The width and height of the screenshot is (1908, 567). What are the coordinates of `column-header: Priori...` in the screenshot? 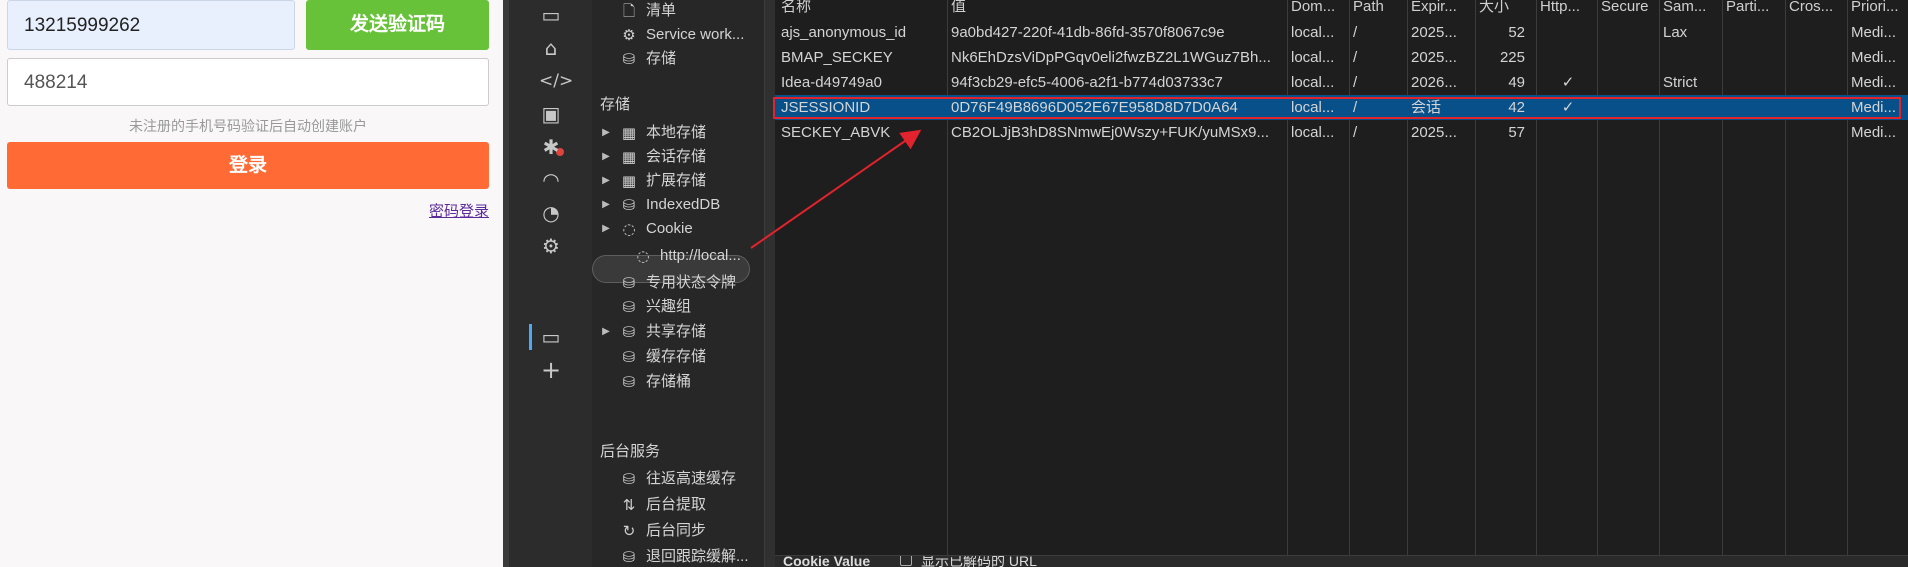 It's located at (1879, 10).